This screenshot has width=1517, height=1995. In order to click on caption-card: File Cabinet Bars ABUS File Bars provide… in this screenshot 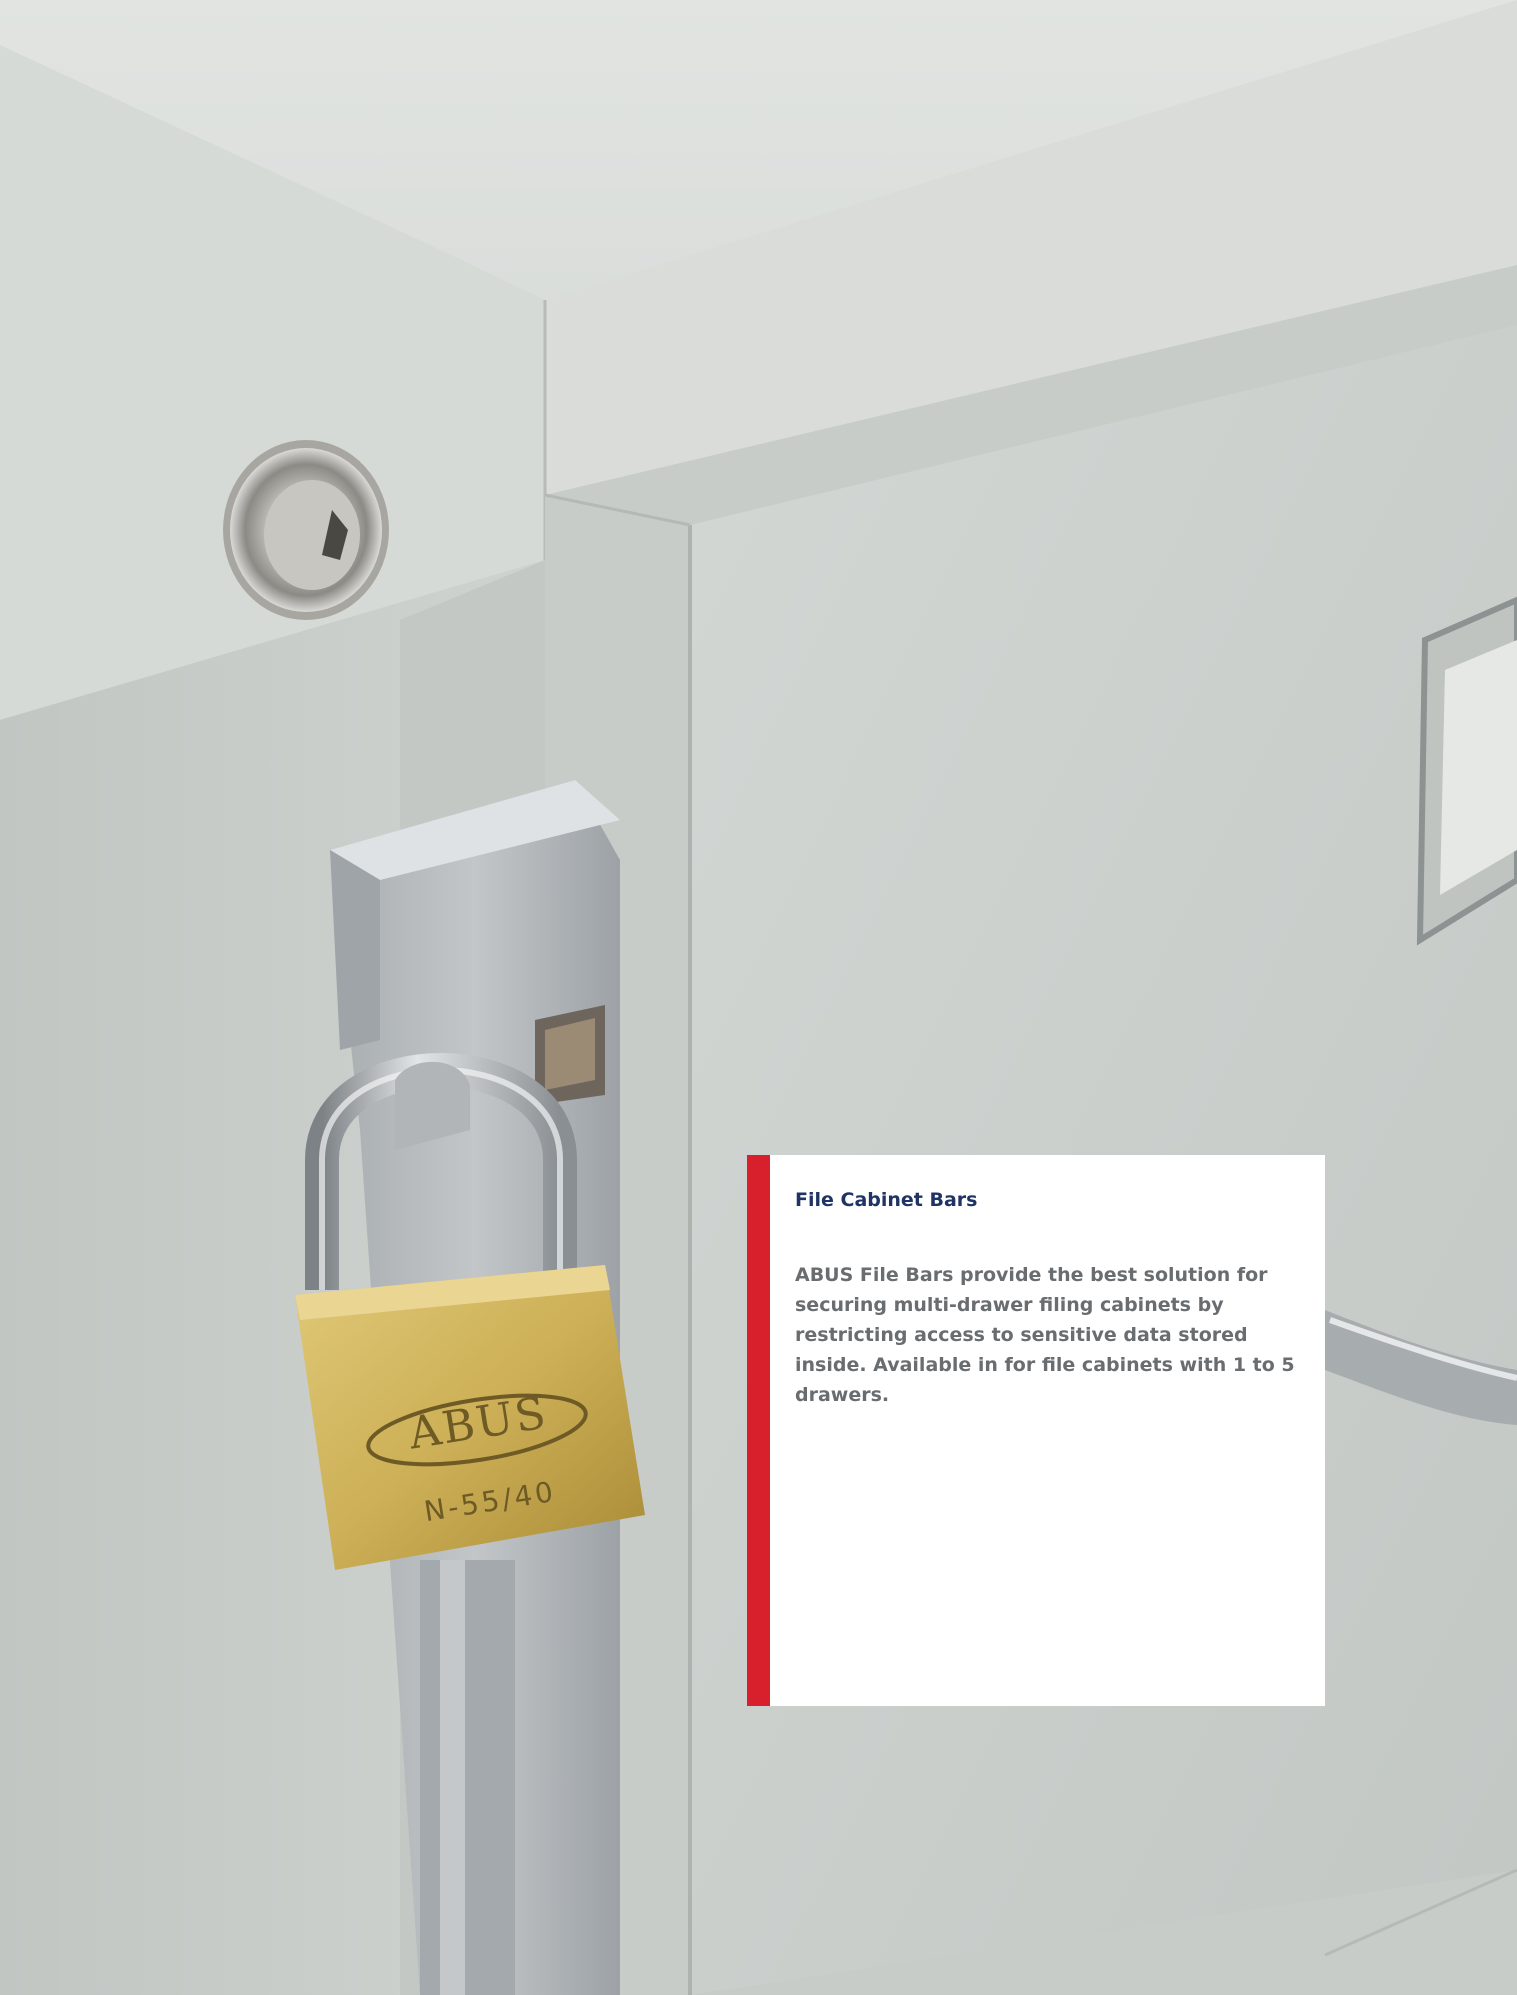, I will do `click(1036, 1430)`.